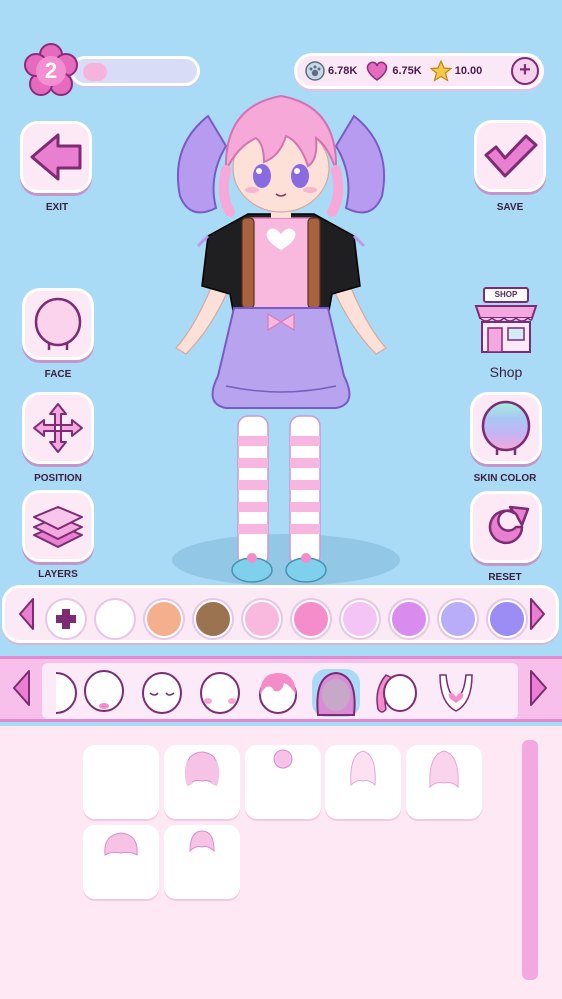 This screenshot has width=562, height=999. Describe the element at coordinates (58, 574) in the screenshot. I see `layers-label: LAYERS` at that location.